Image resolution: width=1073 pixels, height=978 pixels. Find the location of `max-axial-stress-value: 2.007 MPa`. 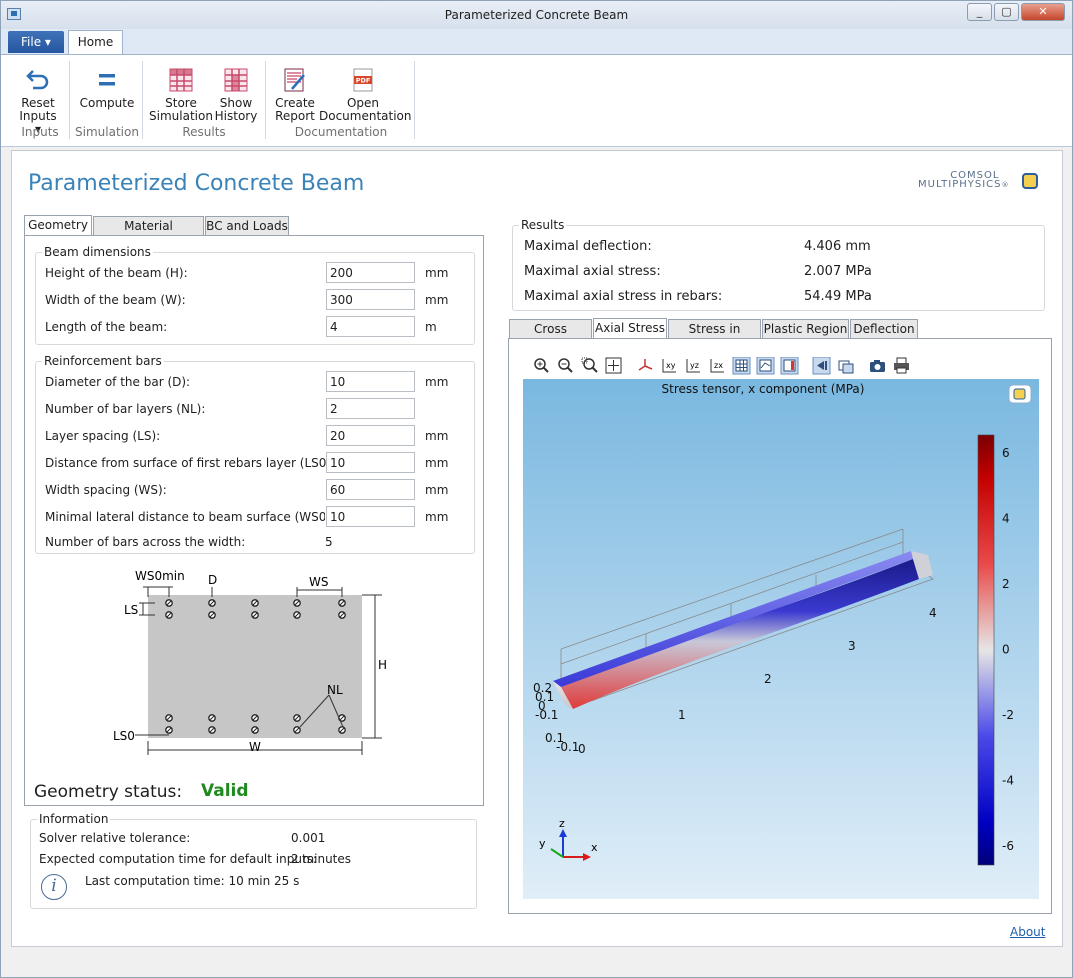

max-axial-stress-value: 2.007 MPa is located at coordinates (838, 271).